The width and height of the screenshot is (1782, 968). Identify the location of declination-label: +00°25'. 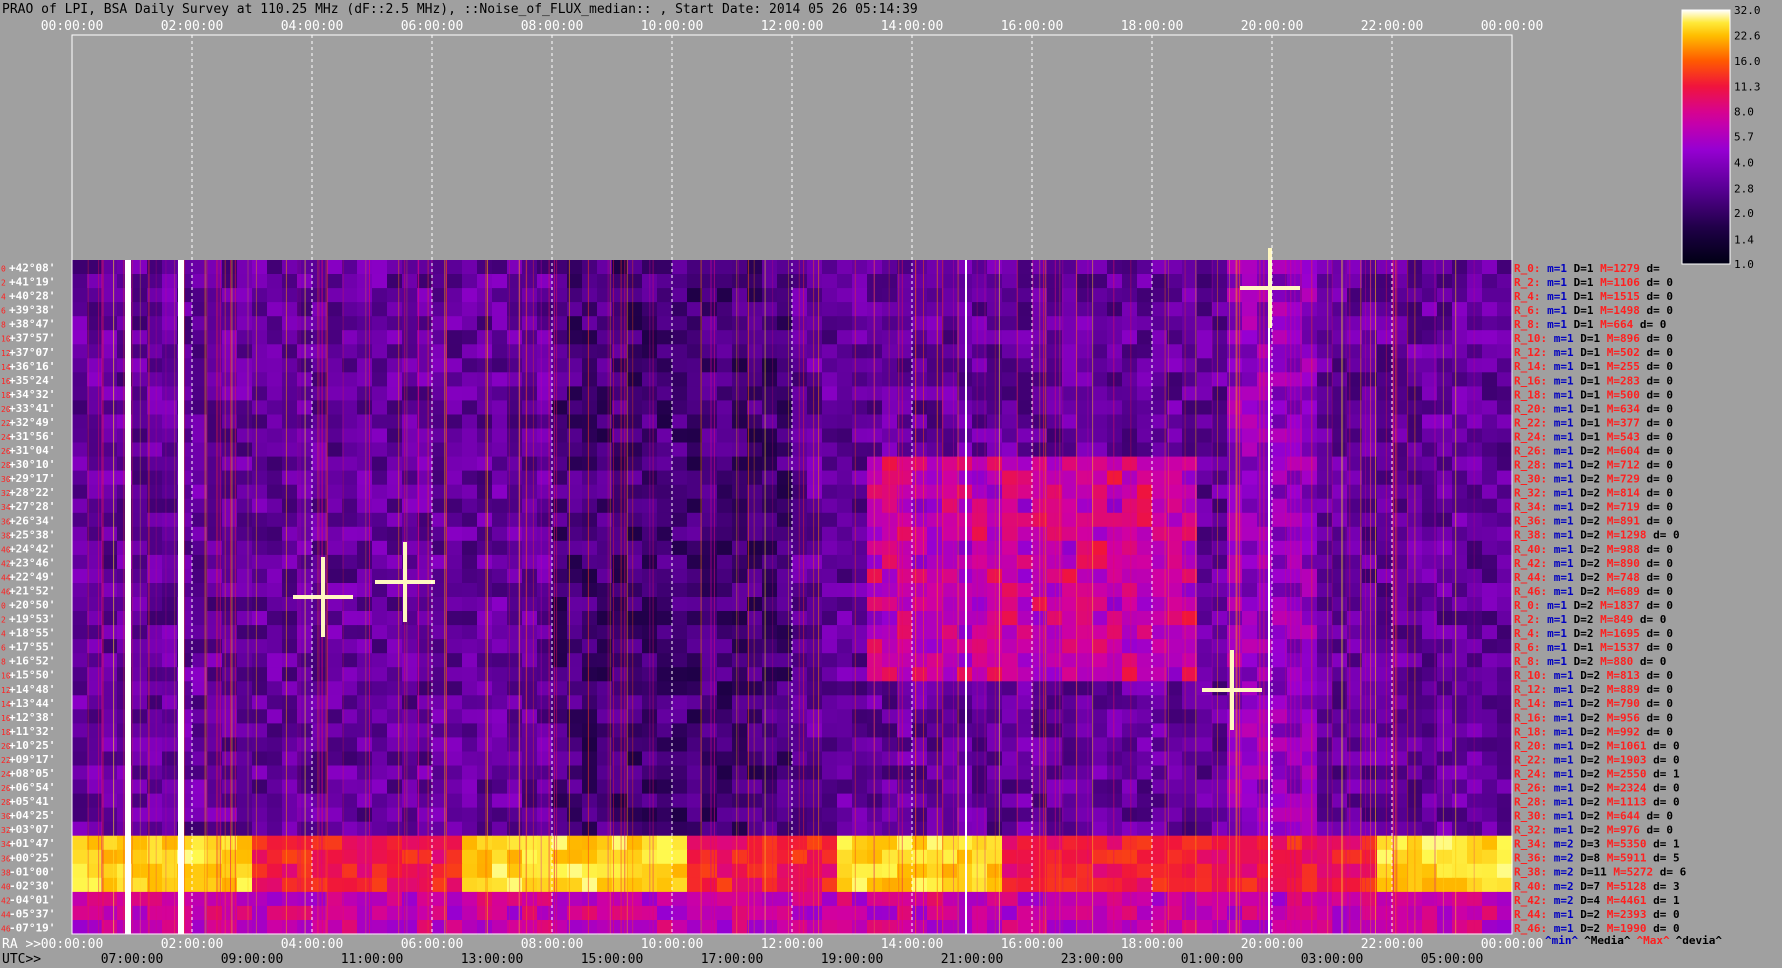
(32, 857).